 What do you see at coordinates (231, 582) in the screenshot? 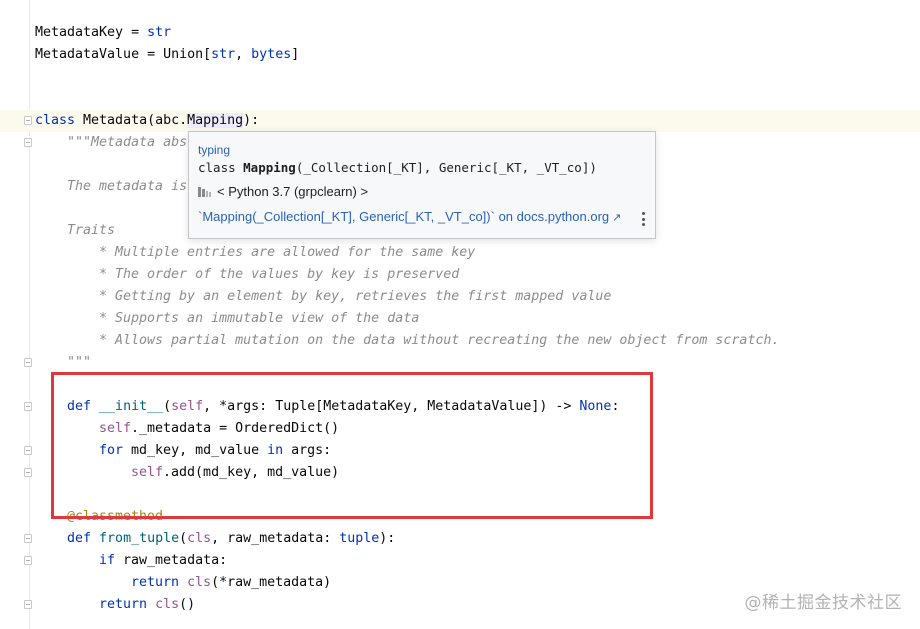
I see `code-line: return cls(*raw_metadata)` at bounding box center [231, 582].